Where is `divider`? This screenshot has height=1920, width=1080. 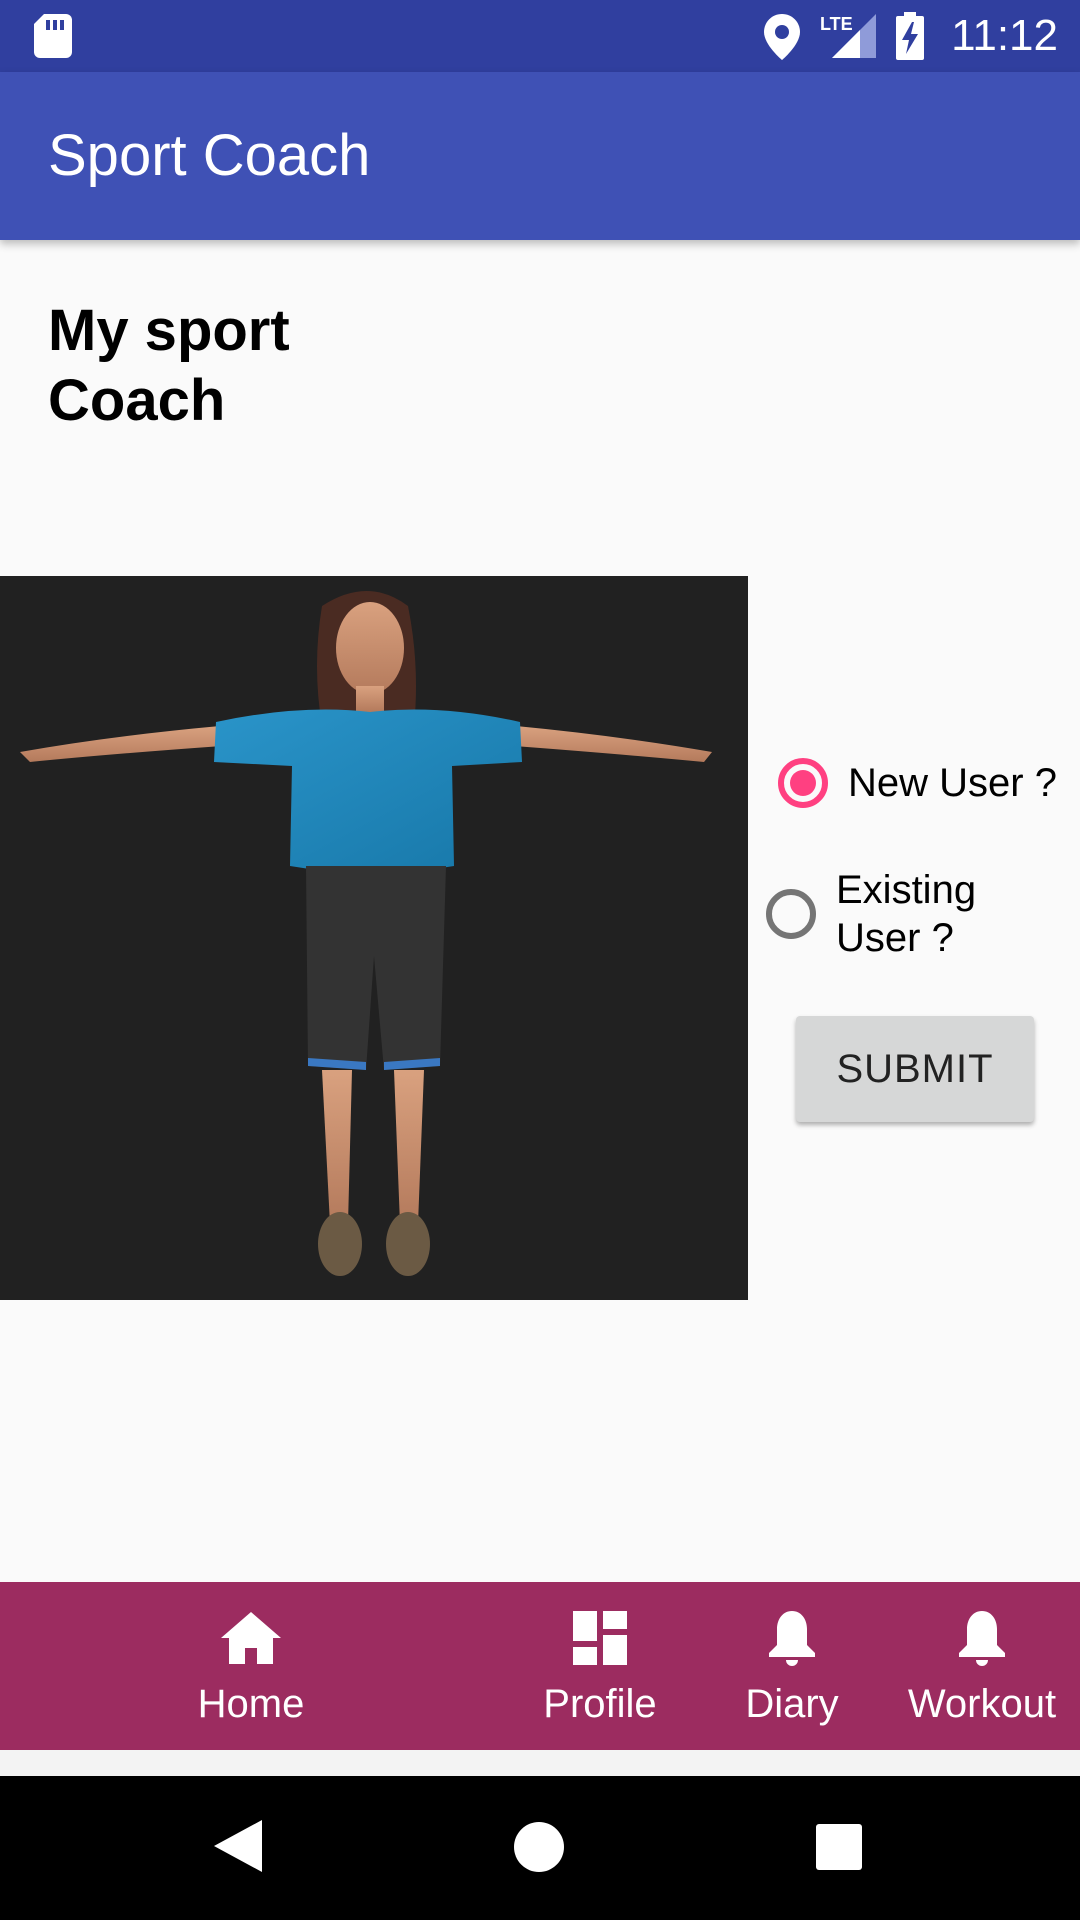 divider is located at coordinates (540, 1763).